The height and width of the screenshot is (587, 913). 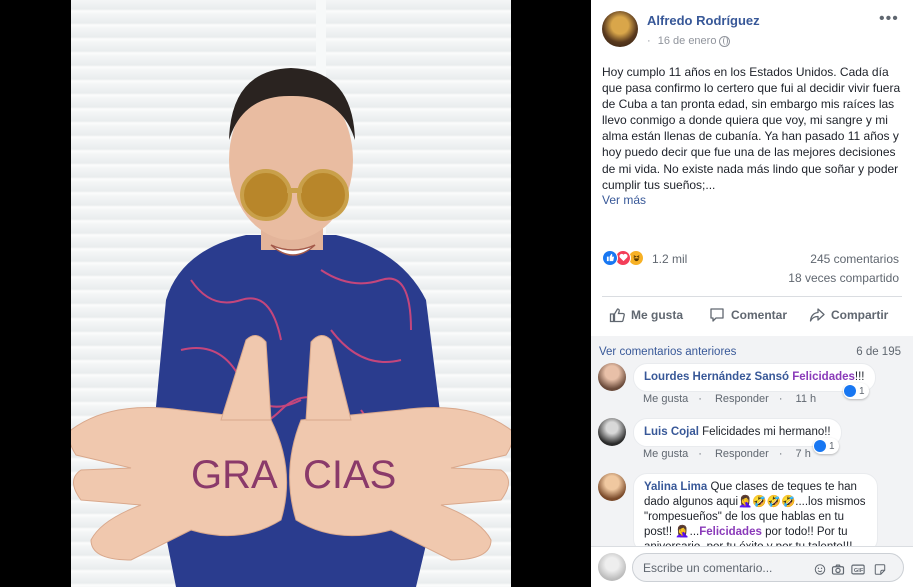 What do you see at coordinates (860, 315) in the screenshot?
I see `share-button-label: Compartir` at bounding box center [860, 315].